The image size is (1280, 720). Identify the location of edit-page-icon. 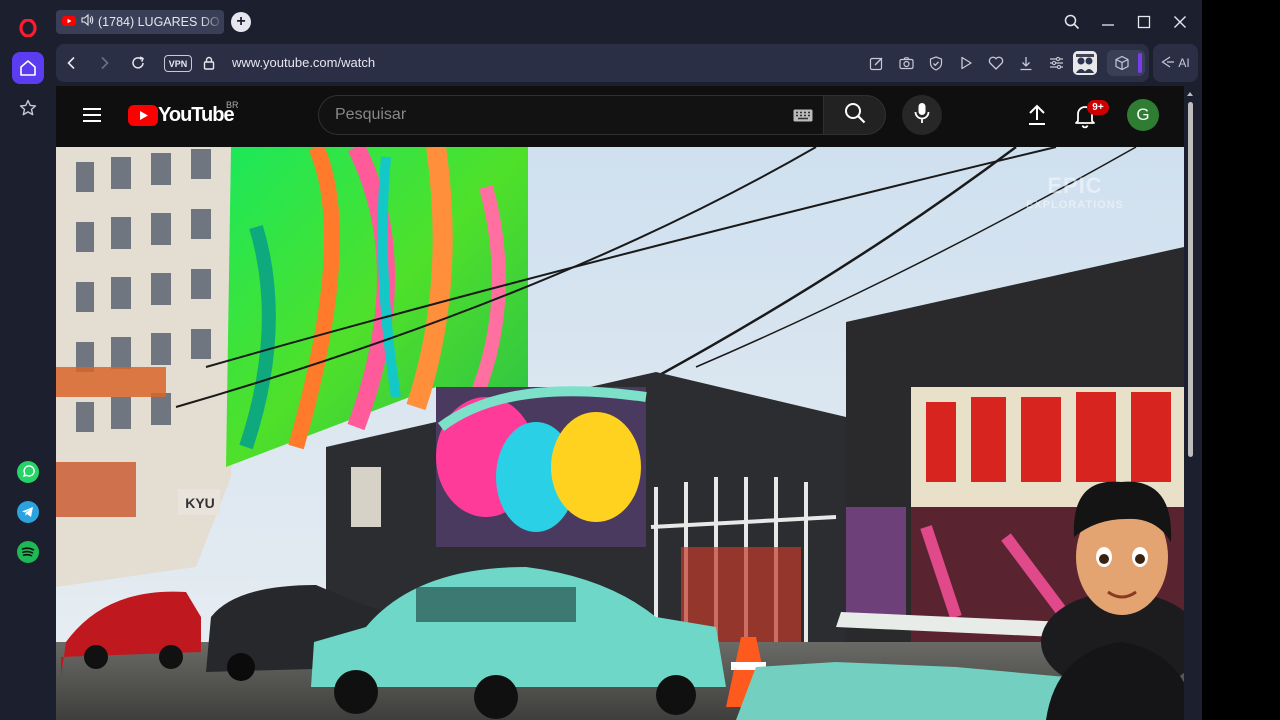
(876, 63).